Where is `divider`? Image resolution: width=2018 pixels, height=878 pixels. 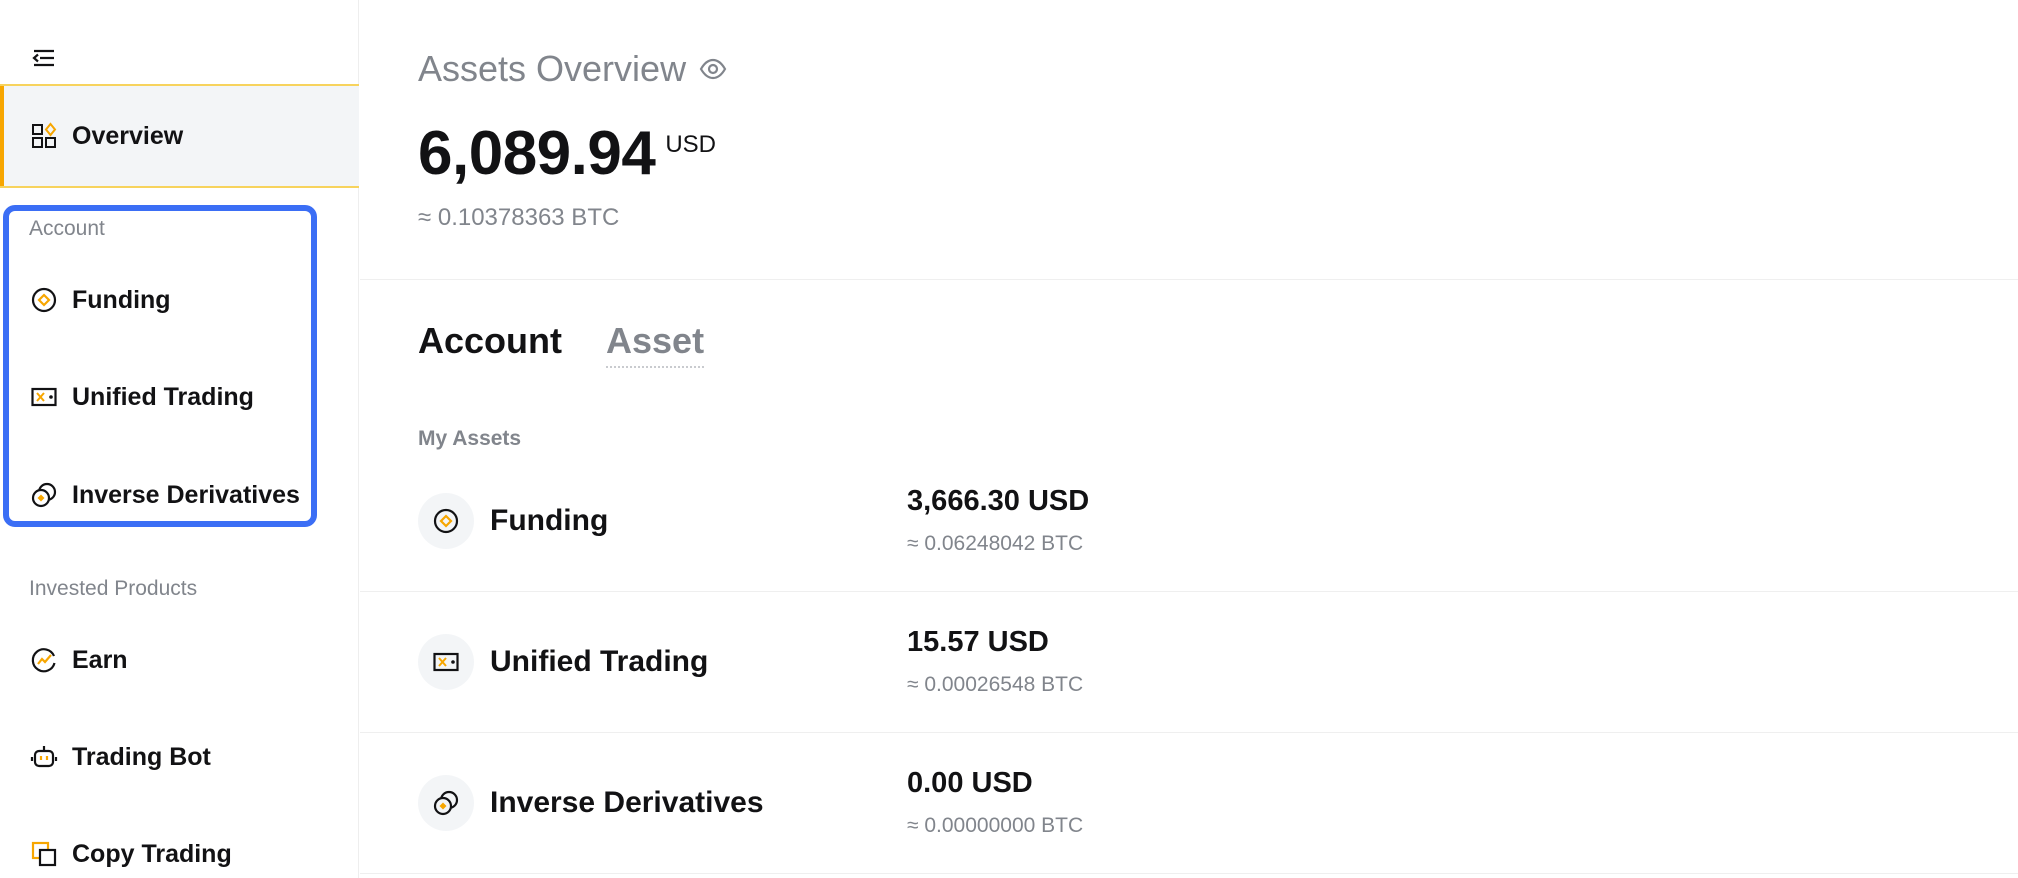 divider is located at coordinates (1189, 279).